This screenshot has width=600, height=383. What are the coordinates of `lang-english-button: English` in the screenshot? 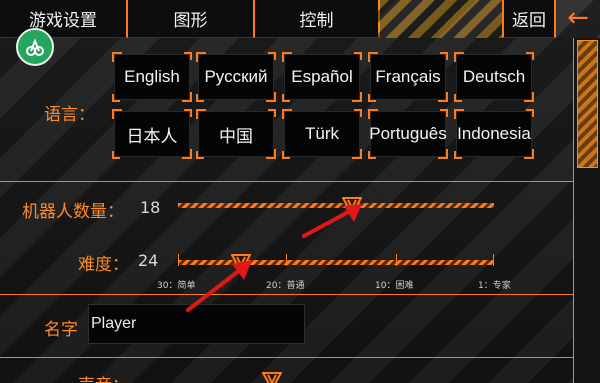 It's located at (152, 77).